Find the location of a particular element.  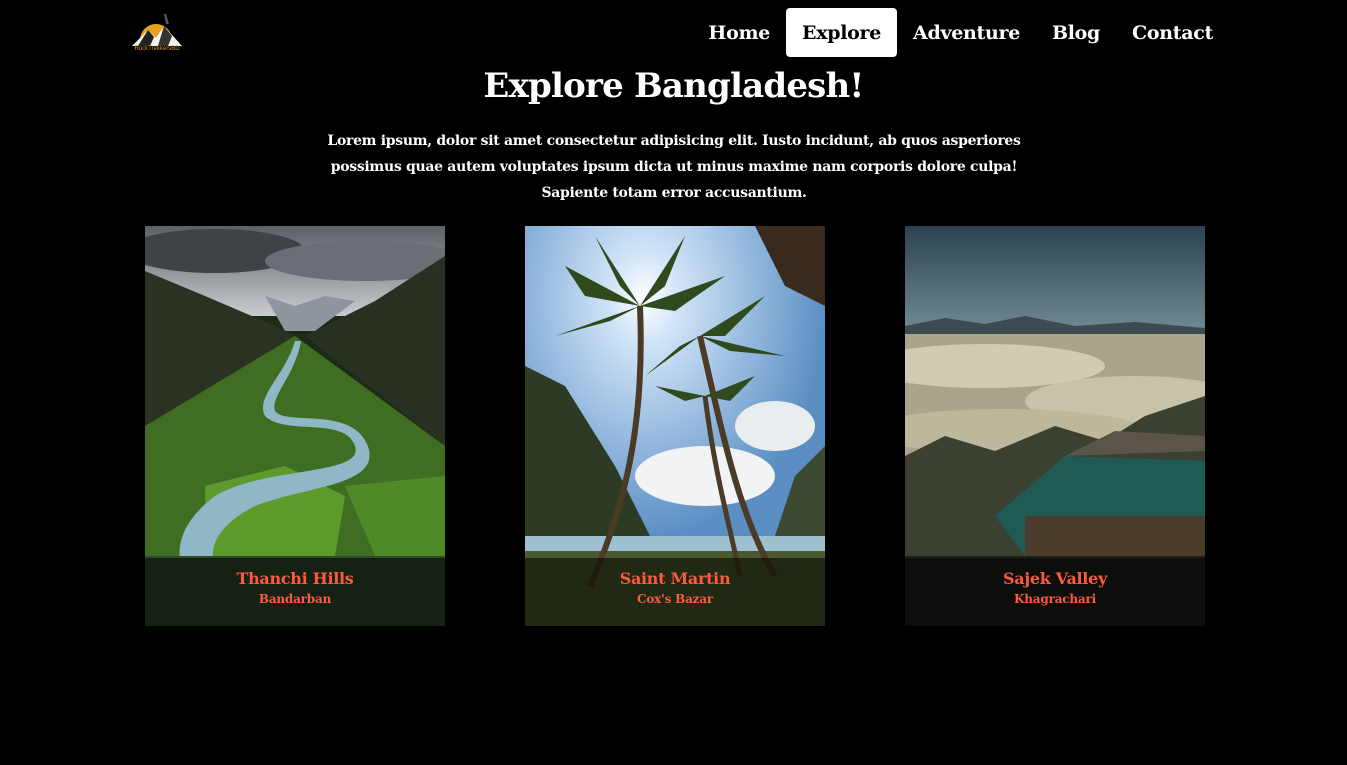

card-title: Sajek Valley is located at coordinates (1055, 578).